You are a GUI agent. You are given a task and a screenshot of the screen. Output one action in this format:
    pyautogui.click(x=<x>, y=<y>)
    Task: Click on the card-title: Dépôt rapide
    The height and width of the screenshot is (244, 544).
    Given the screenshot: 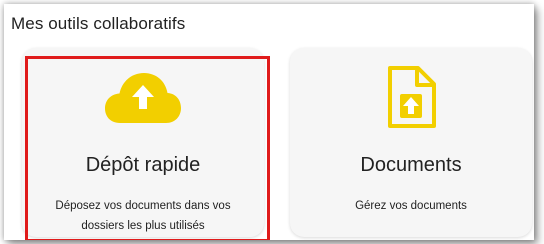 What is the action you would take?
    pyautogui.click(x=143, y=165)
    